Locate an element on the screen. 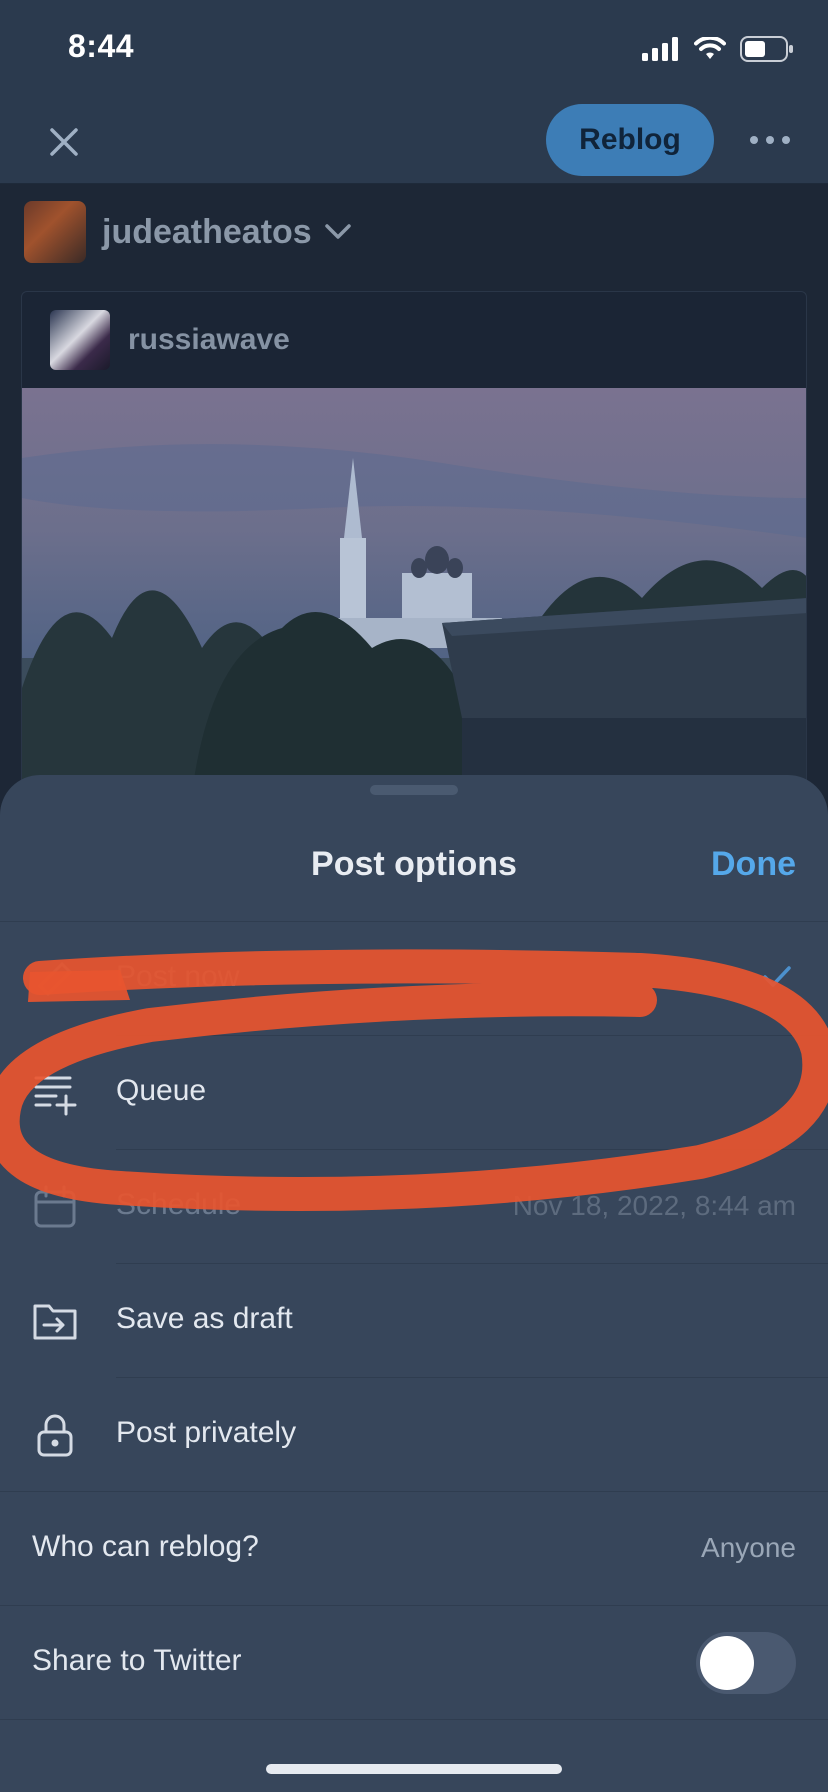 The width and height of the screenshot is (828, 1792). option-post-privately: Post privately is located at coordinates (414, 1435).